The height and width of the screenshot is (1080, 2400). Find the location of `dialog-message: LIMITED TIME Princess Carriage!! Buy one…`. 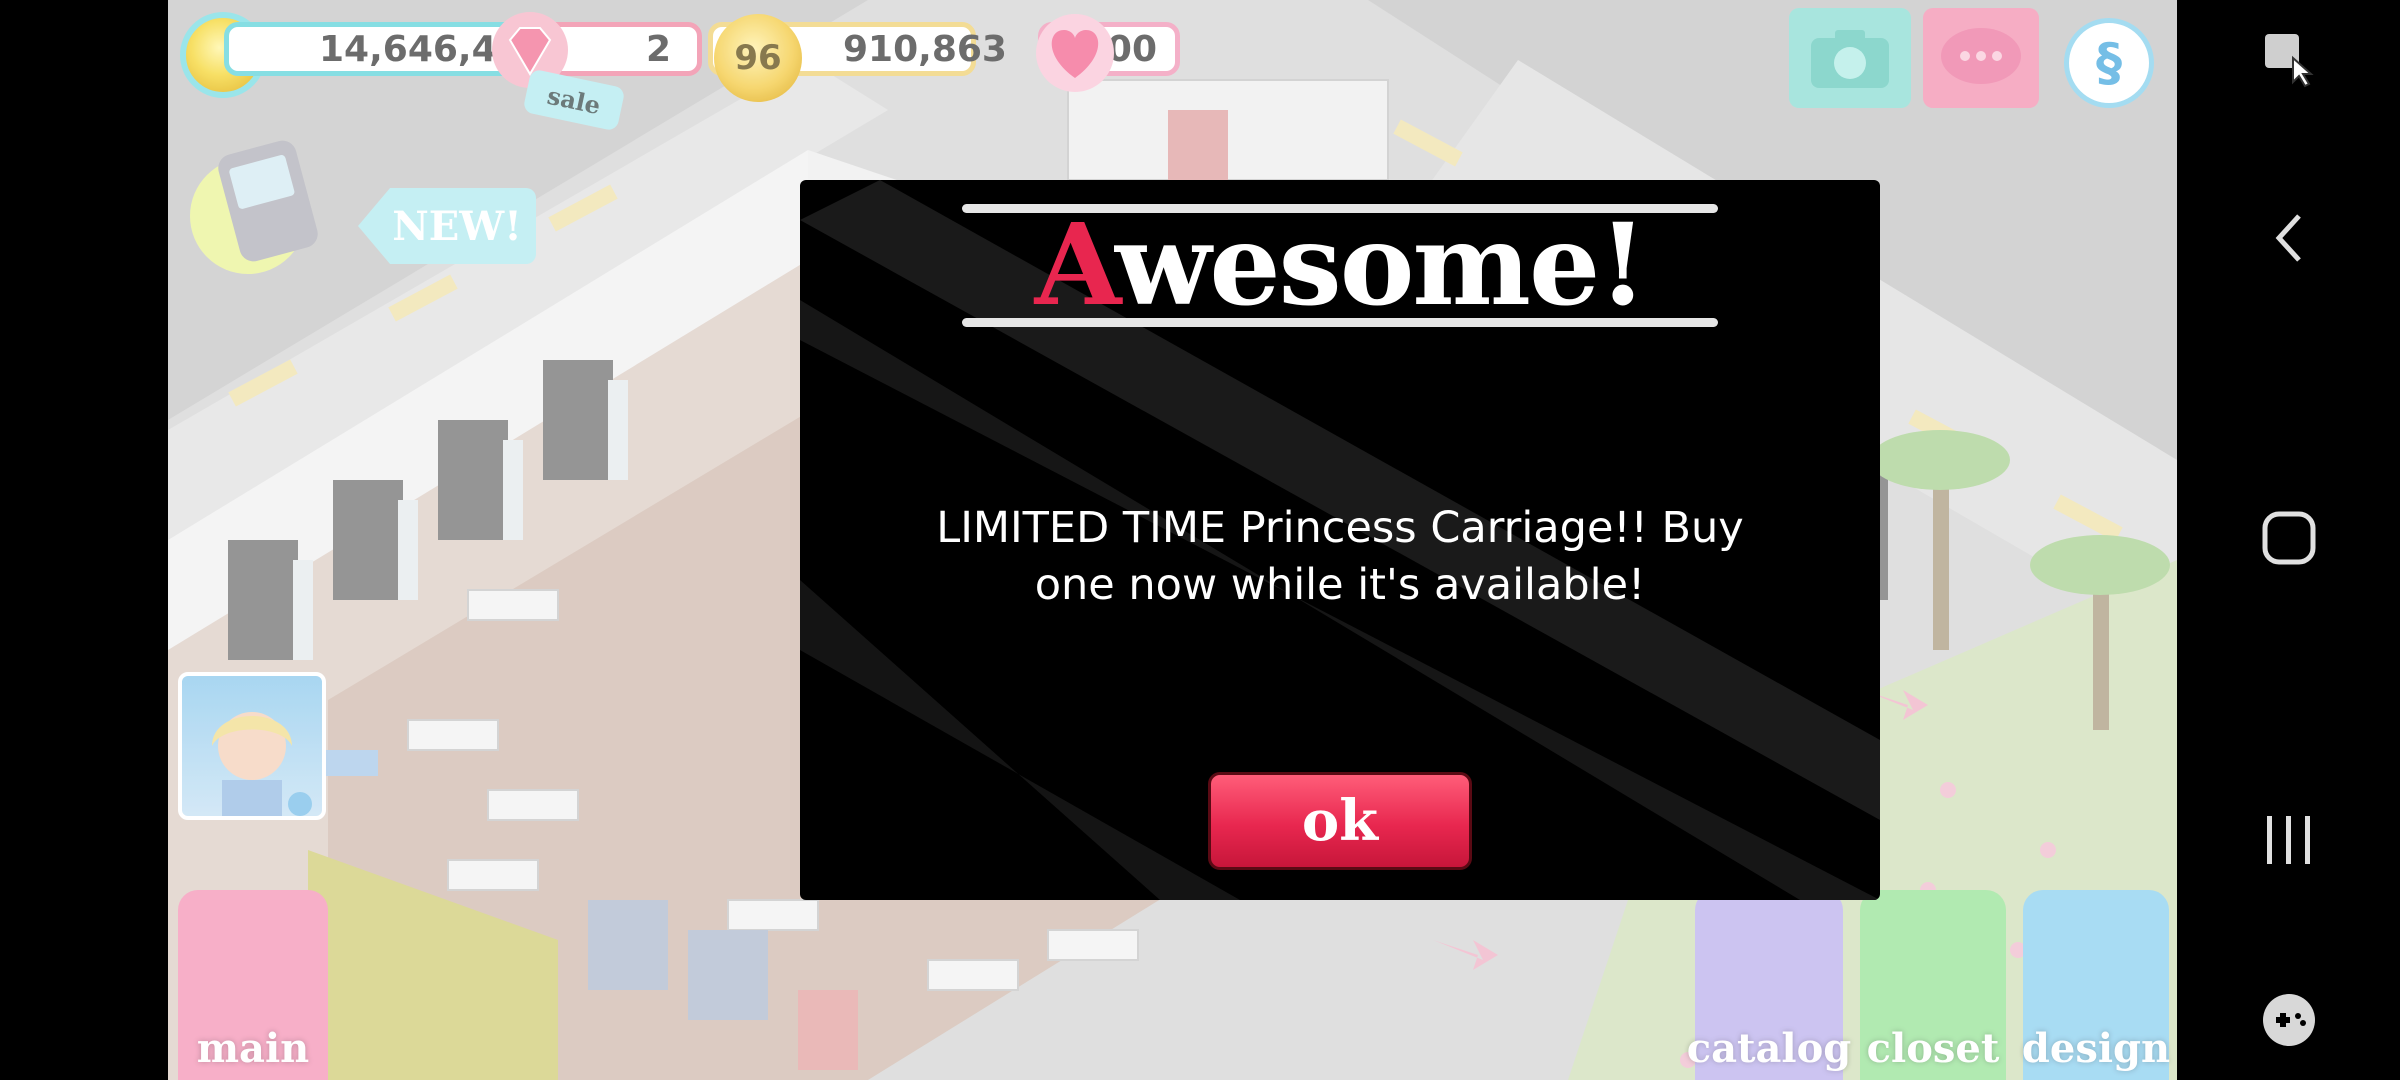

dialog-message: LIMITED TIME Princess Carriage!! Buy one… is located at coordinates (1340, 556).